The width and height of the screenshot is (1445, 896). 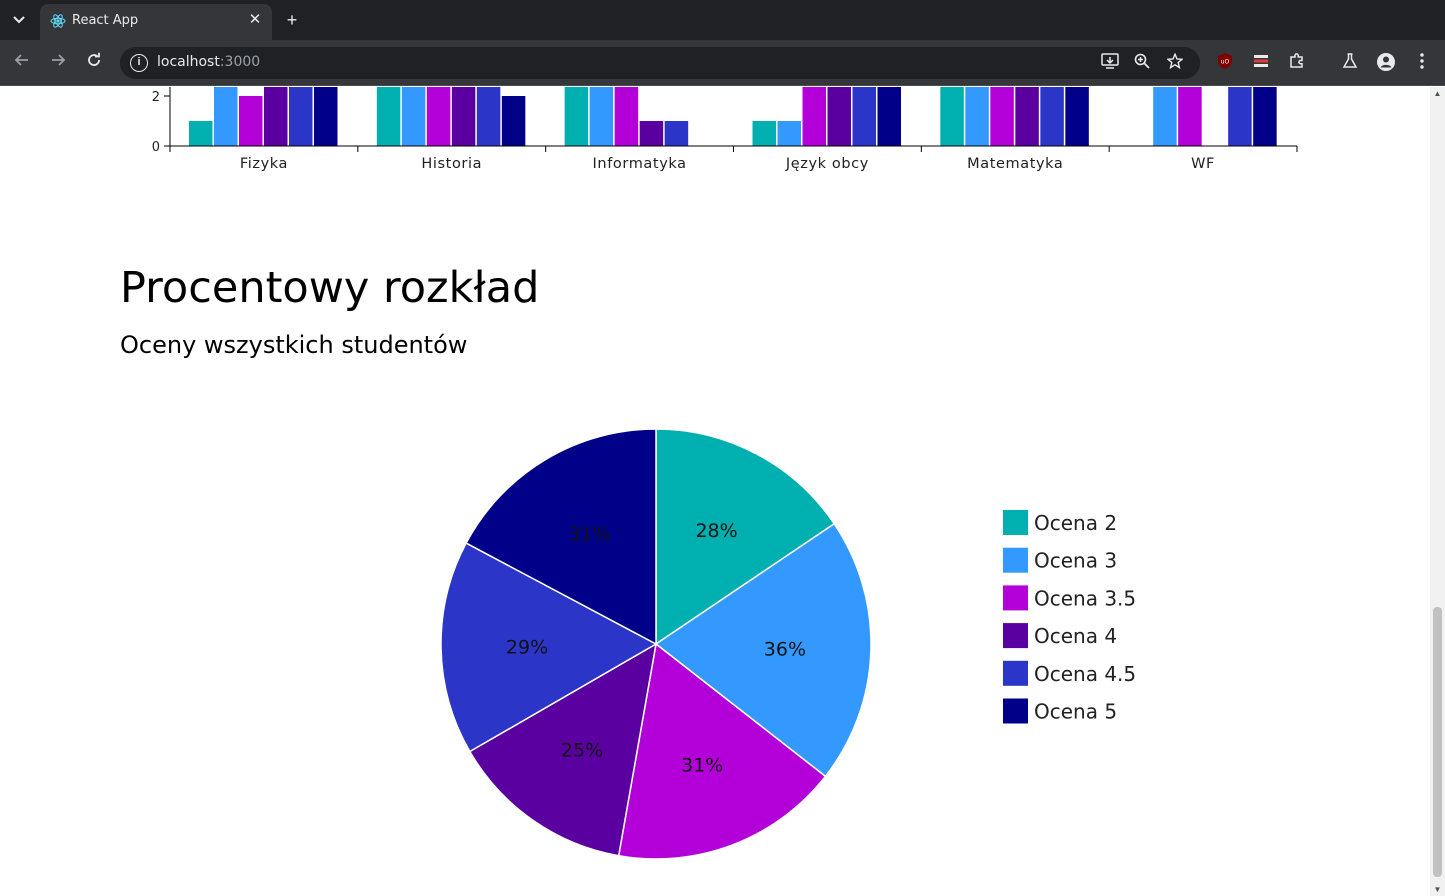 I want to click on labs-icon, so click(x=1350, y=63).